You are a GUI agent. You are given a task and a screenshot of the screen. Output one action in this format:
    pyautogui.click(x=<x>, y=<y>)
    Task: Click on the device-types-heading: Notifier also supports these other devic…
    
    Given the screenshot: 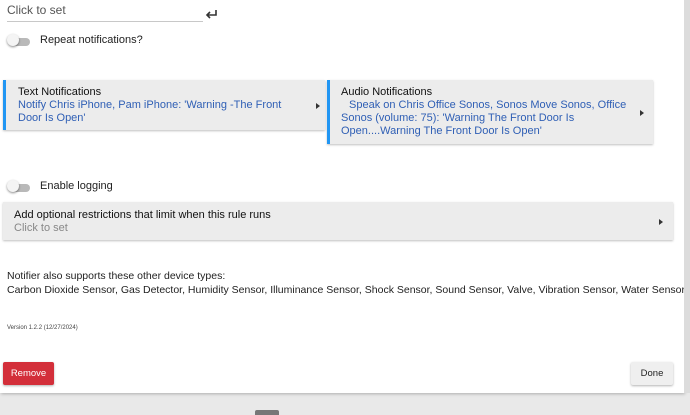 What is the action you would take?
    pyautogui.click(x=116, y=276)
    